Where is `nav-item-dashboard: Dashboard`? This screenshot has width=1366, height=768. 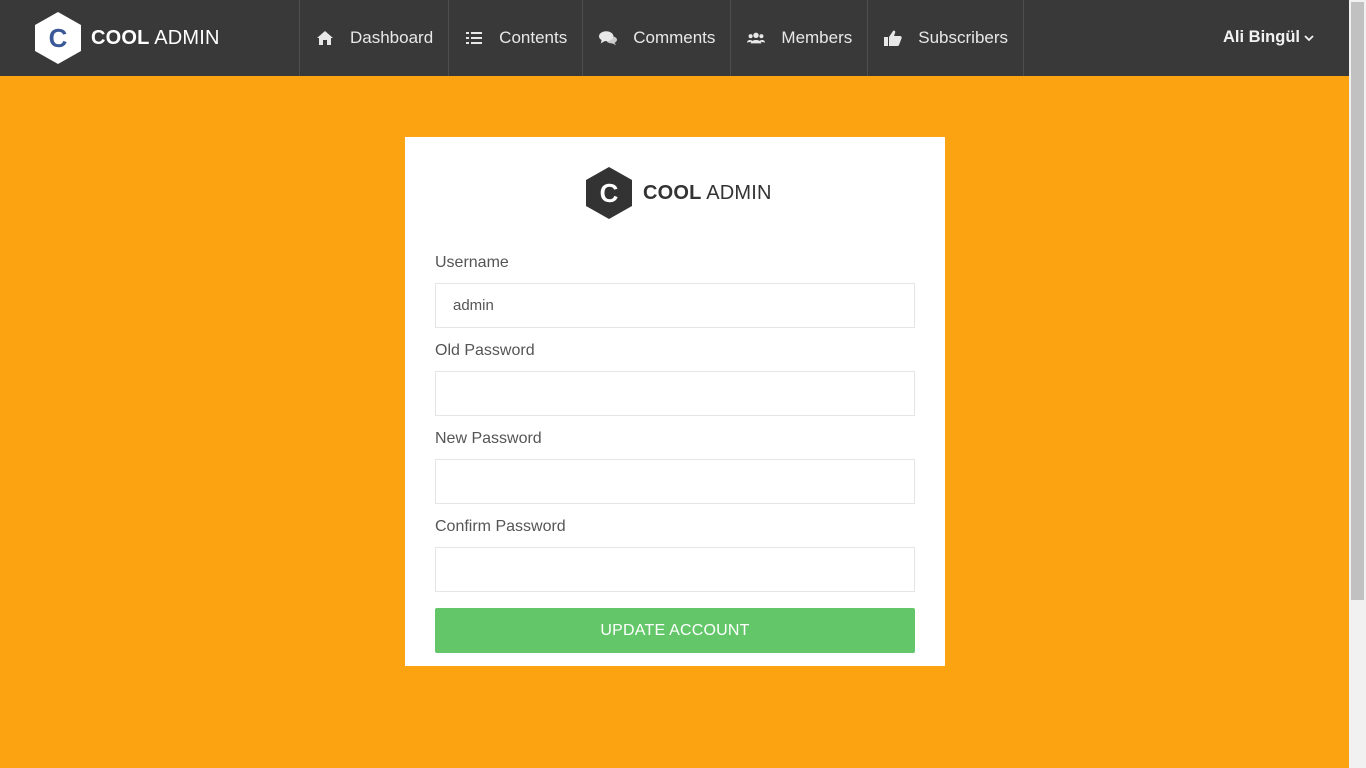 nav-item-dashboard: Dashboard is located at coordinates (373, 38).